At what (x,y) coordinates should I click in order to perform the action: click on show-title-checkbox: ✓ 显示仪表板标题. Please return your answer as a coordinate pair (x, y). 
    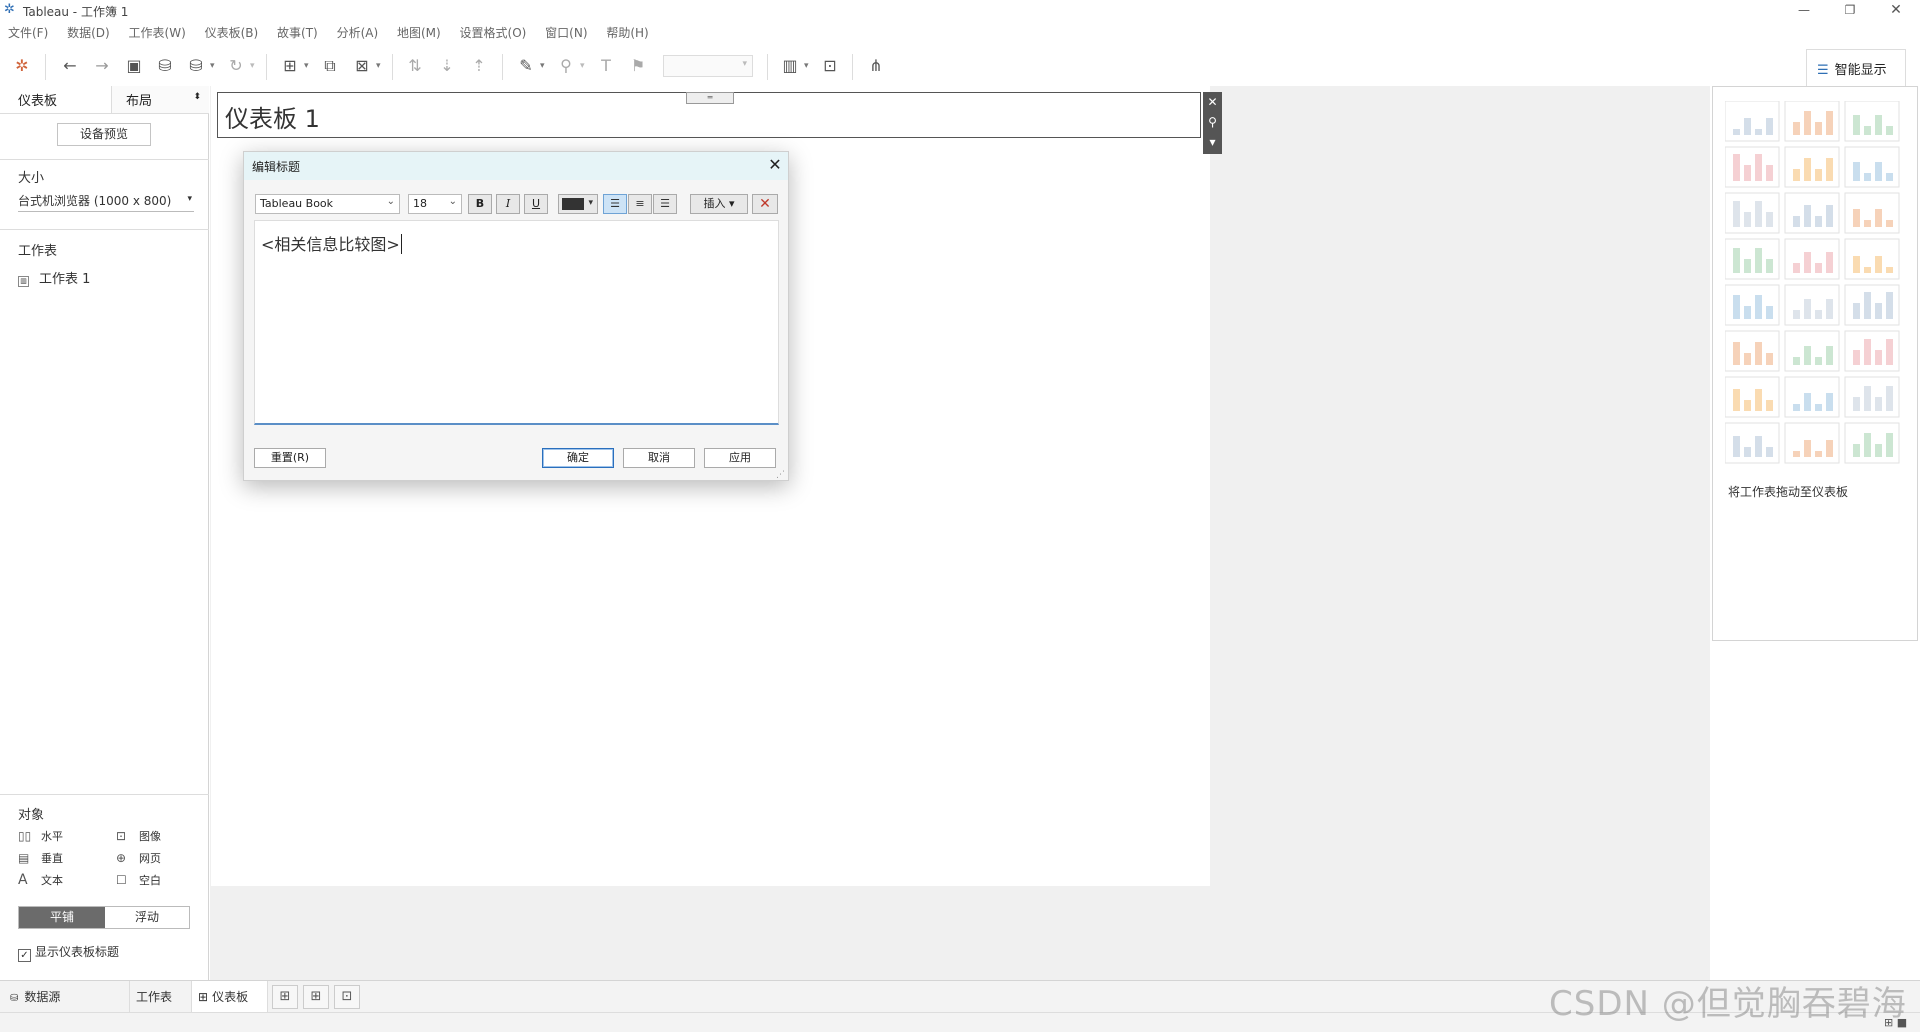
    Looking at the image, I should click on (68, 952).